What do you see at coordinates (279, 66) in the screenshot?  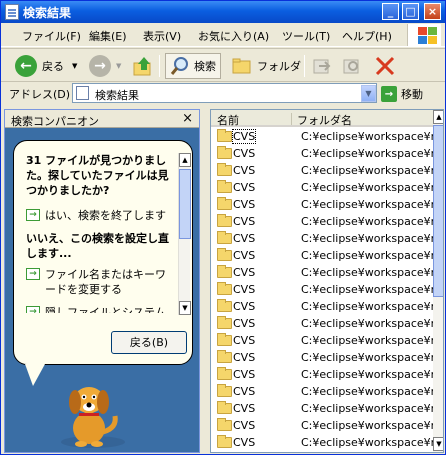 I see `folders-label: フォルダ` at bounding box center [279, 66].